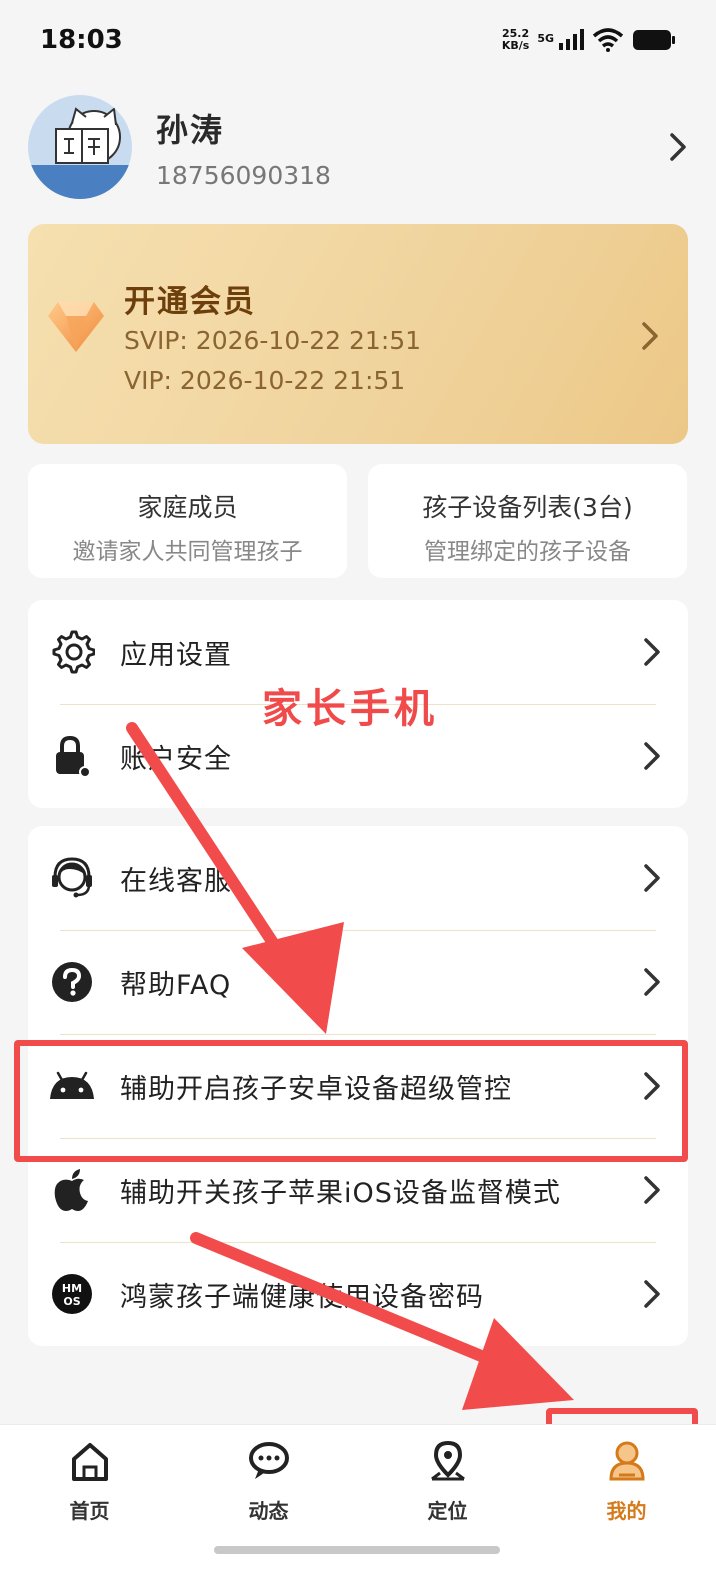 Image resolution: width=716 pixels, height=1572 pixels. Describe the element at coordinates (72, 878) in the screenshot. I see `headset-agent-icon` at that location.